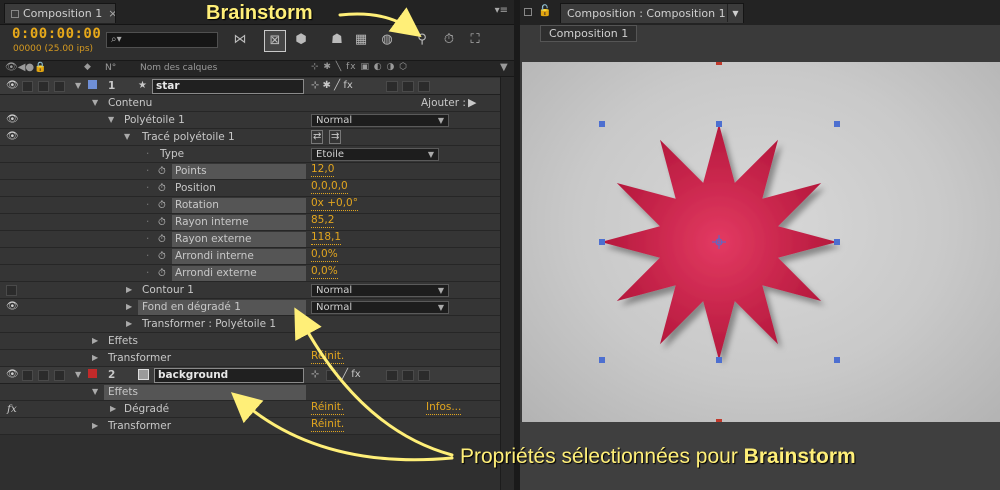  What do you see at coordinates (315, 375) in the screenshot?
I see `switch-icons: ⊹` at bounding box center [315, 375].